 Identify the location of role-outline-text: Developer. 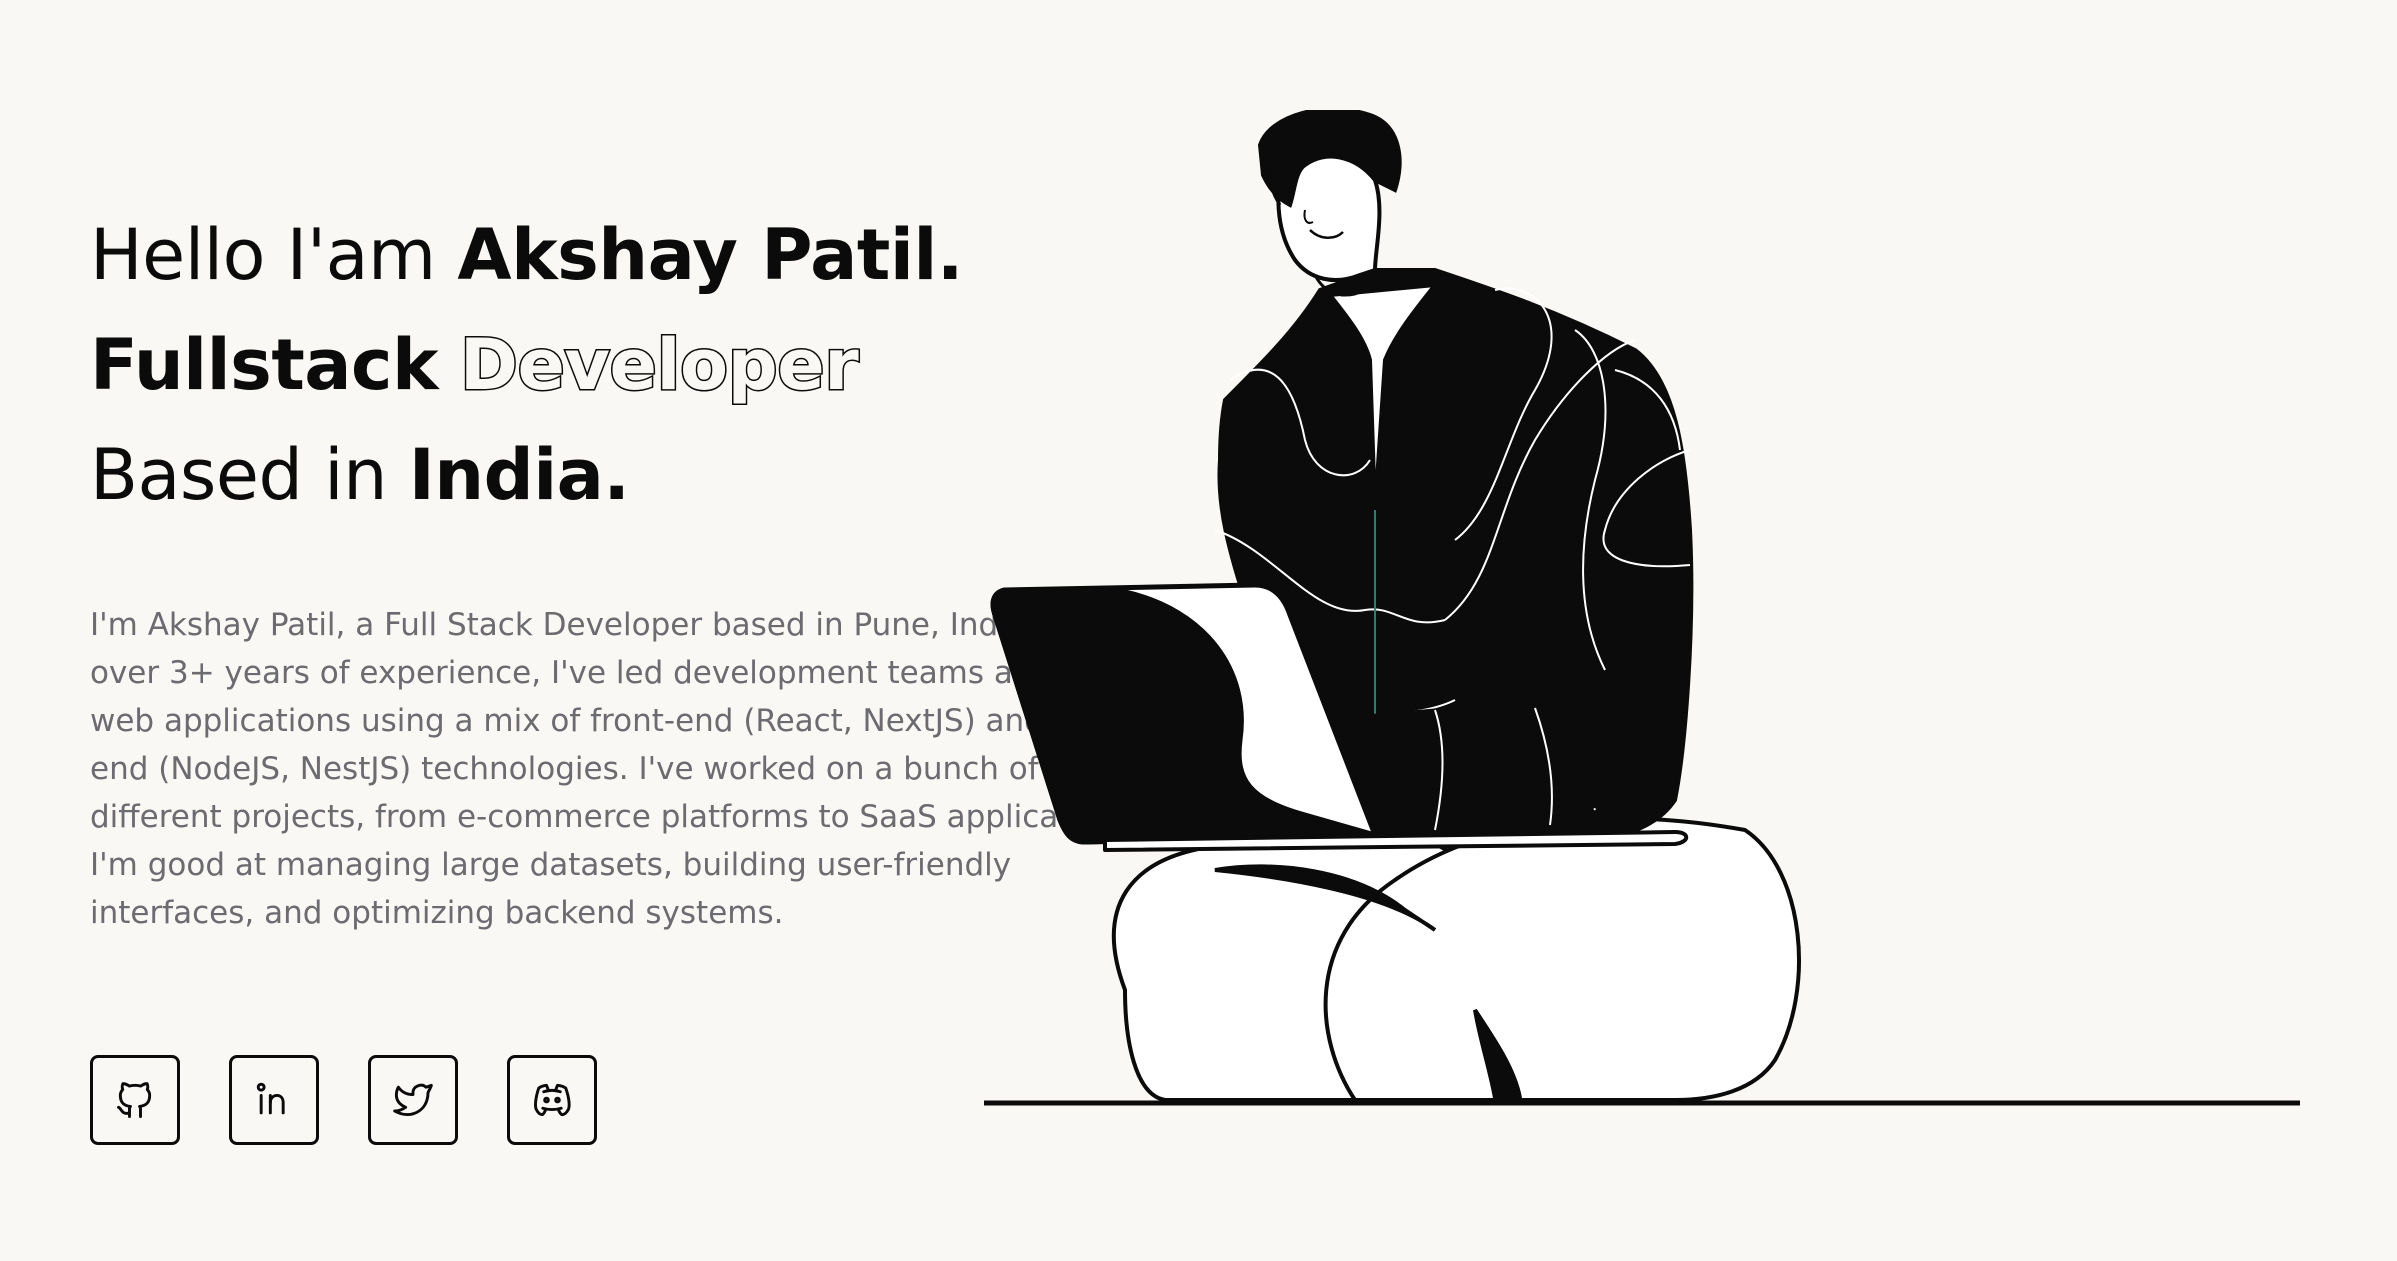
(659, 365).